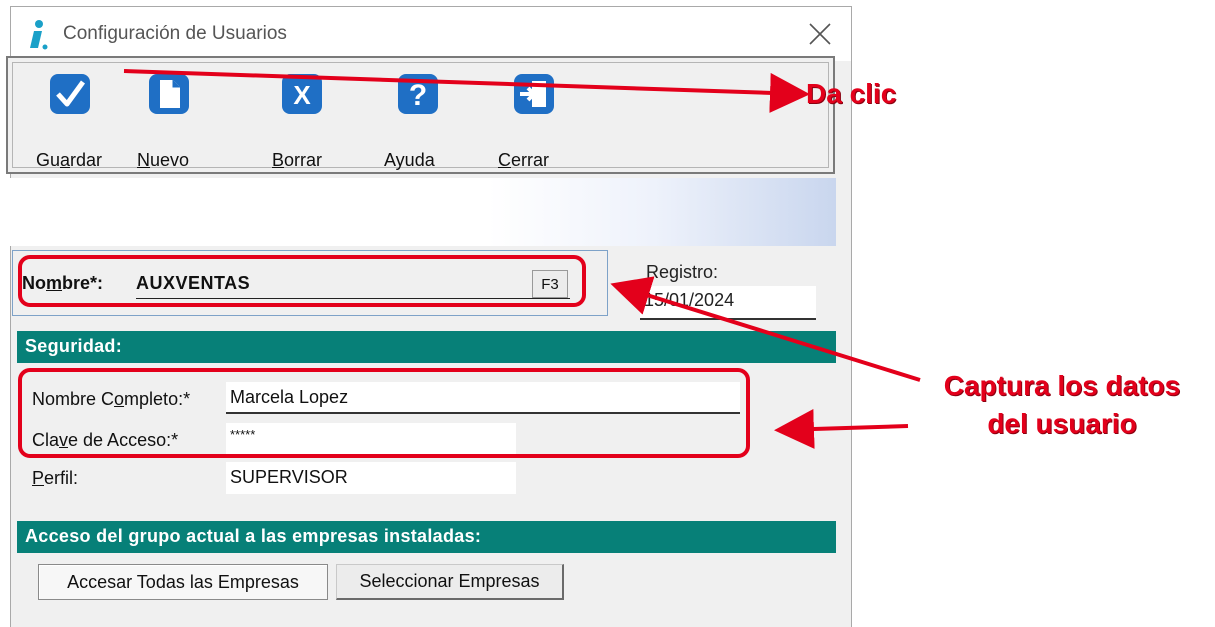 Image resolution: width=1215 pixels, height=627 pixels. Describe the element at coordinates (841, 428) in the screenshot. I see `user-data-arrow` at that location.